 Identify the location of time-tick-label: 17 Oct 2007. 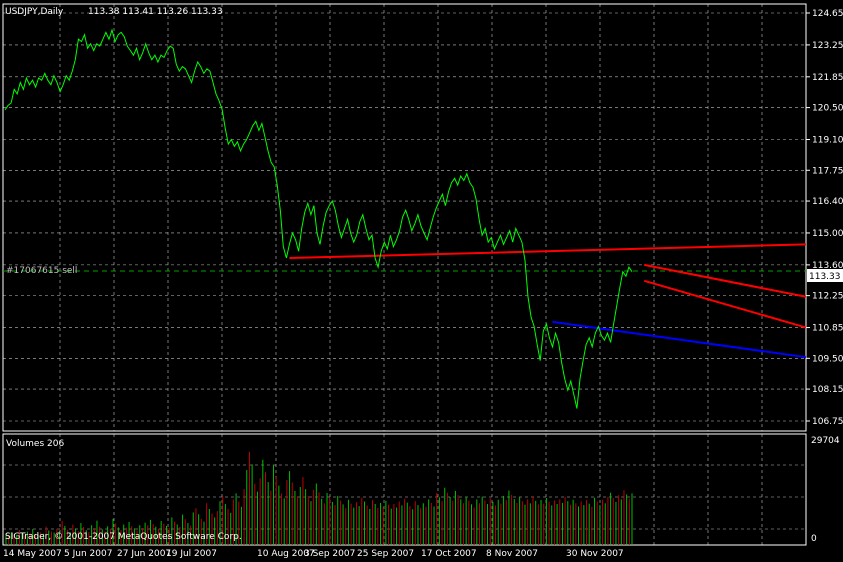
(449, 554).